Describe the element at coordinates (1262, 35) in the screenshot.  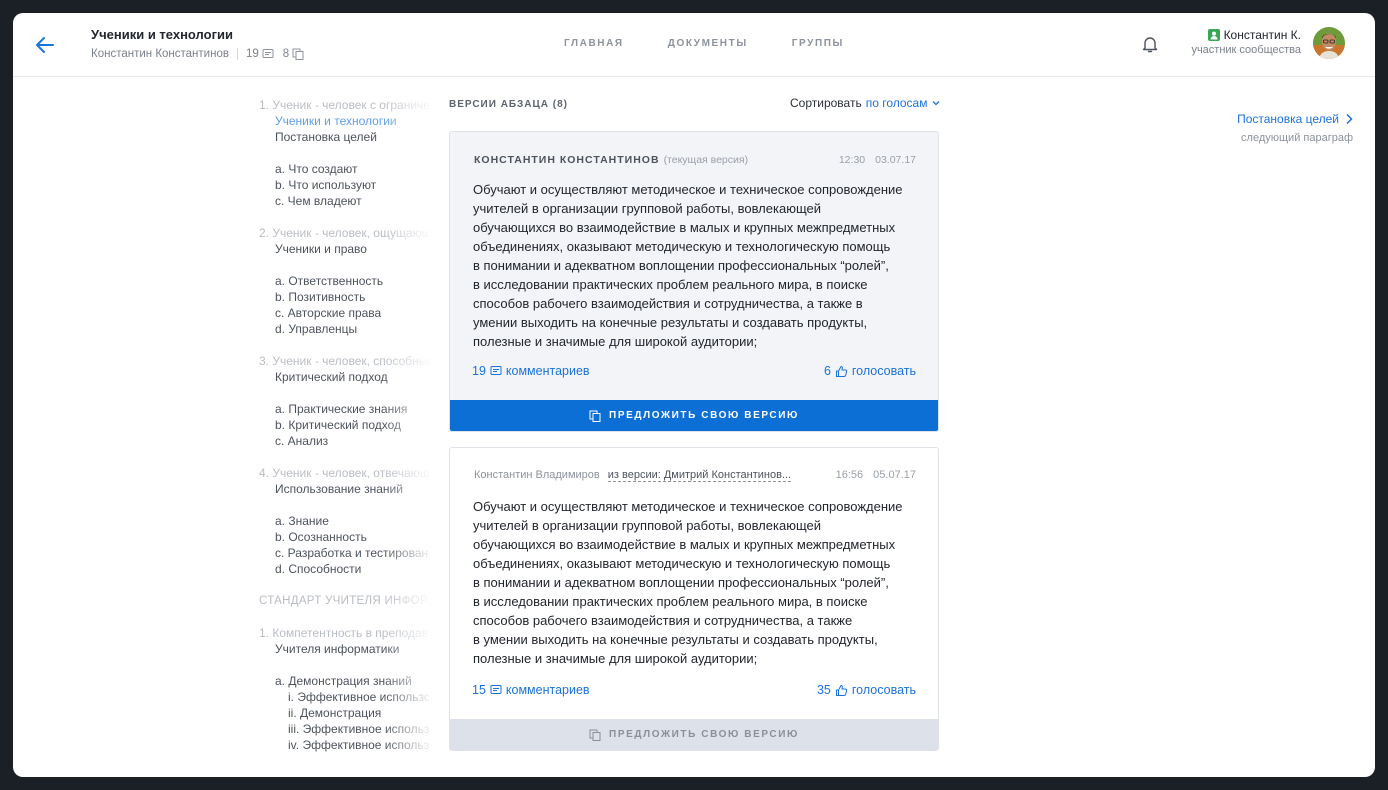
I see `user-name: Константин К.` at that location.